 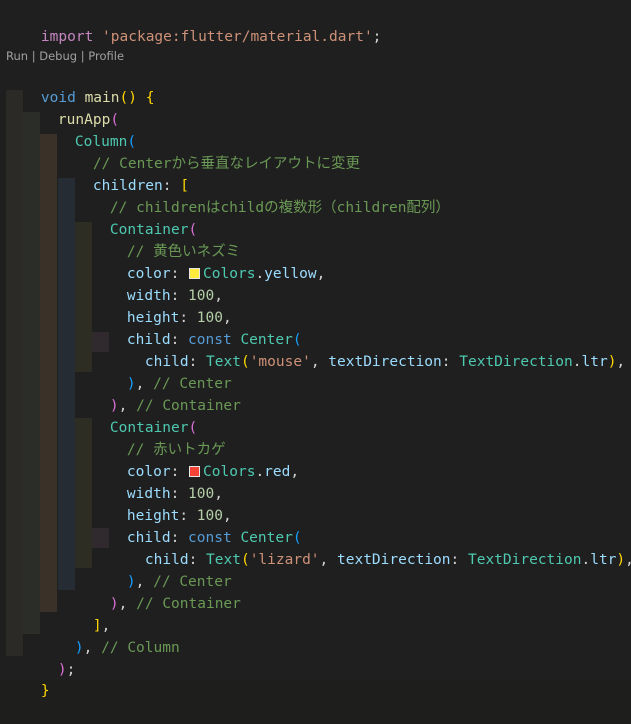 I want to click on comment: // Container, so click(x=188, y=604).